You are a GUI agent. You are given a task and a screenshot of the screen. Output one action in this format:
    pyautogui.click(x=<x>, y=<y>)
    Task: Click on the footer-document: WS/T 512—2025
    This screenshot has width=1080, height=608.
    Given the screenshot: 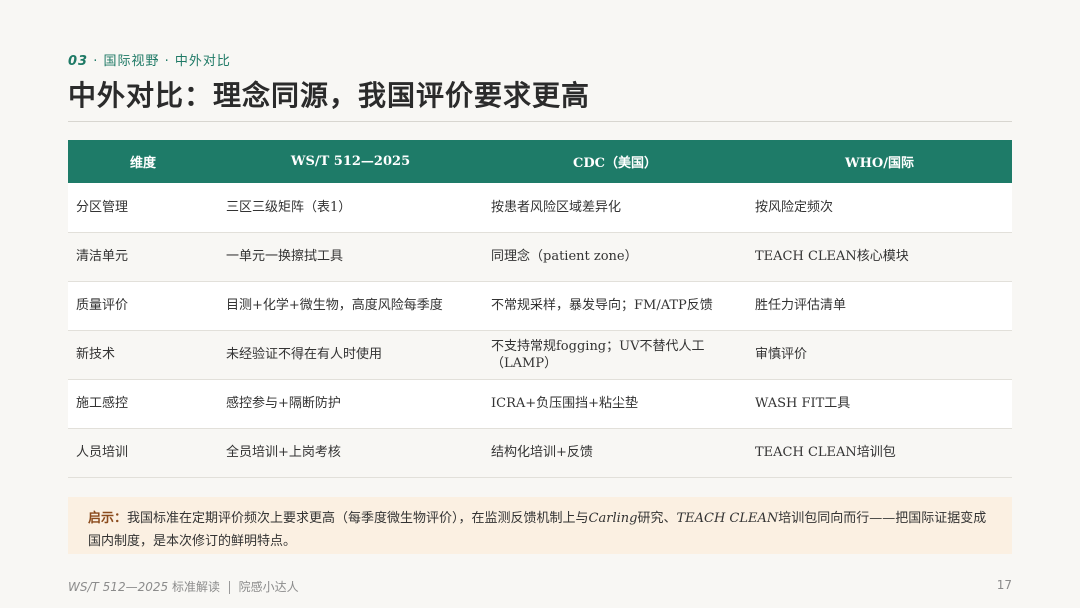 What is the action you would take?
    pyautogui.click(x=118, y=587)
    